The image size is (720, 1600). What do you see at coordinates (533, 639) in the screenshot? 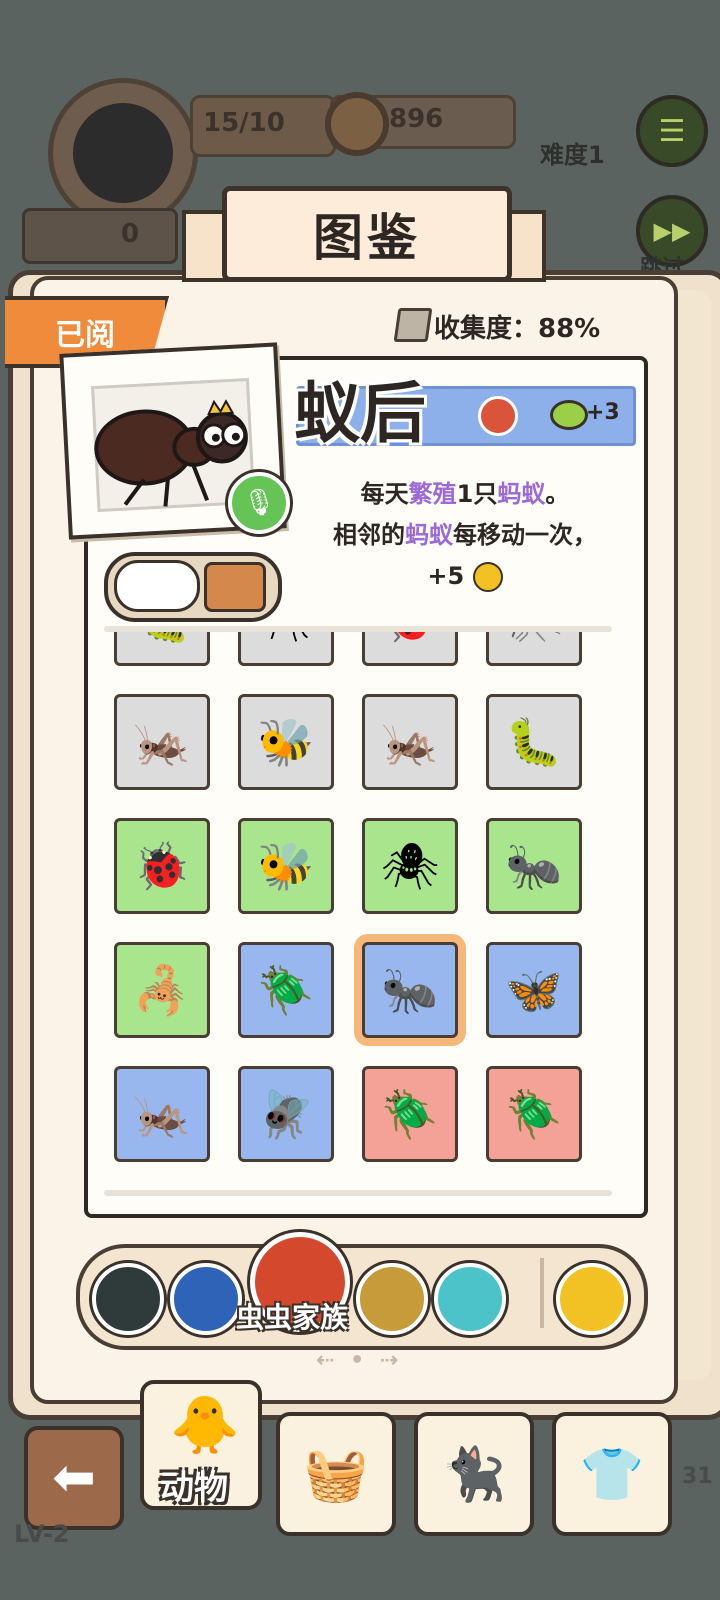
I see `creature-icon: 🦟` at bounding box center [533, 639].